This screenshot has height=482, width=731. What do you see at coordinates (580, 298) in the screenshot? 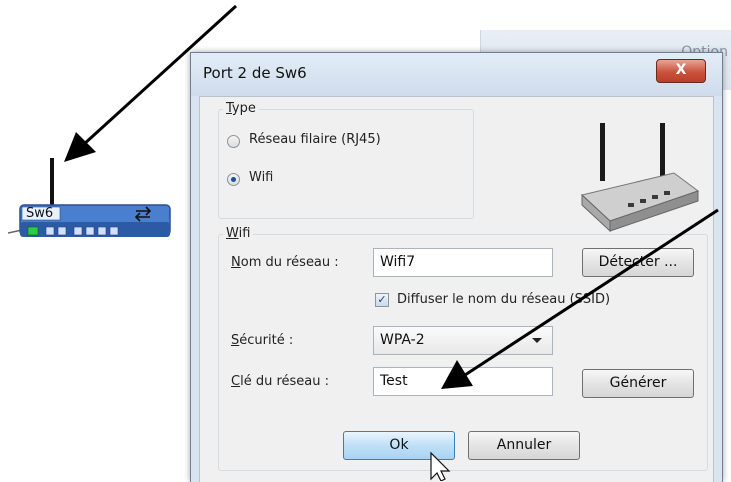
I see `arrow-to-network-key` at bounding box center [580, 298].